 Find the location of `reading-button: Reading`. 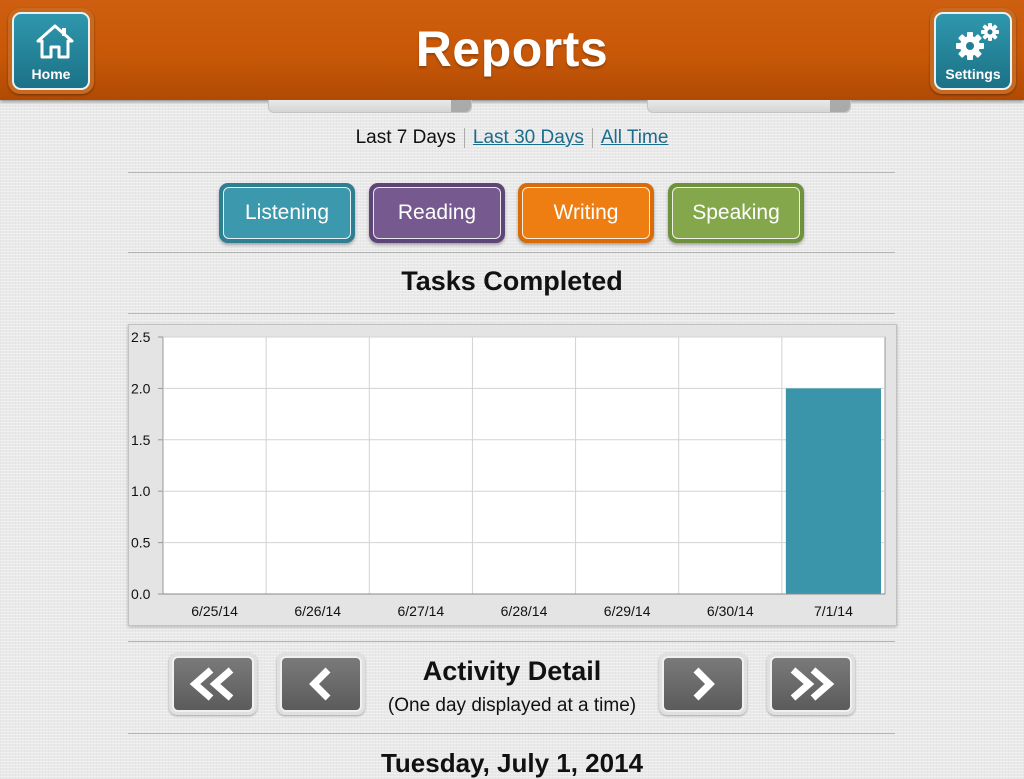

reading-button: Reading is located at coordinates (437, 213).